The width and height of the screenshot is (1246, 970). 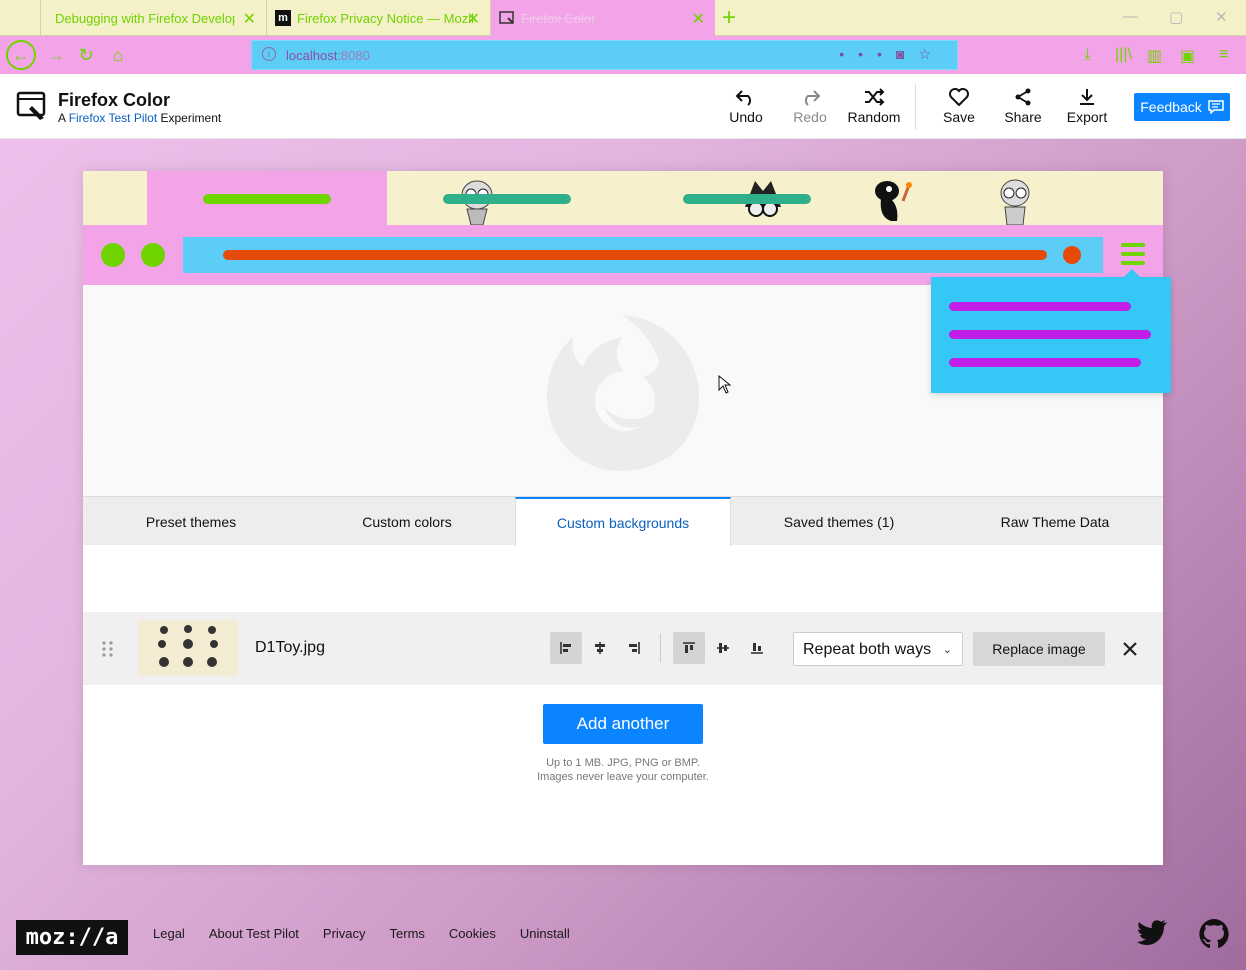 I want to click on align-right-button, so click(x=634, y=648).